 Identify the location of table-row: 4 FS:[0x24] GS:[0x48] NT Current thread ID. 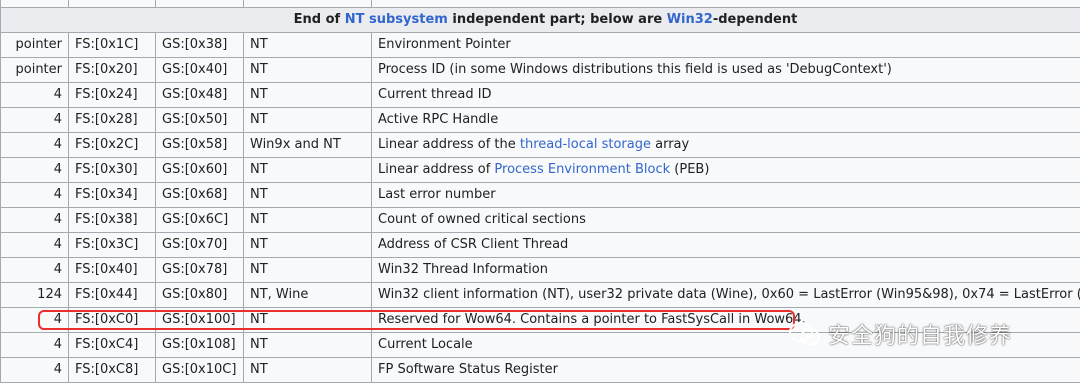
(540, 95).